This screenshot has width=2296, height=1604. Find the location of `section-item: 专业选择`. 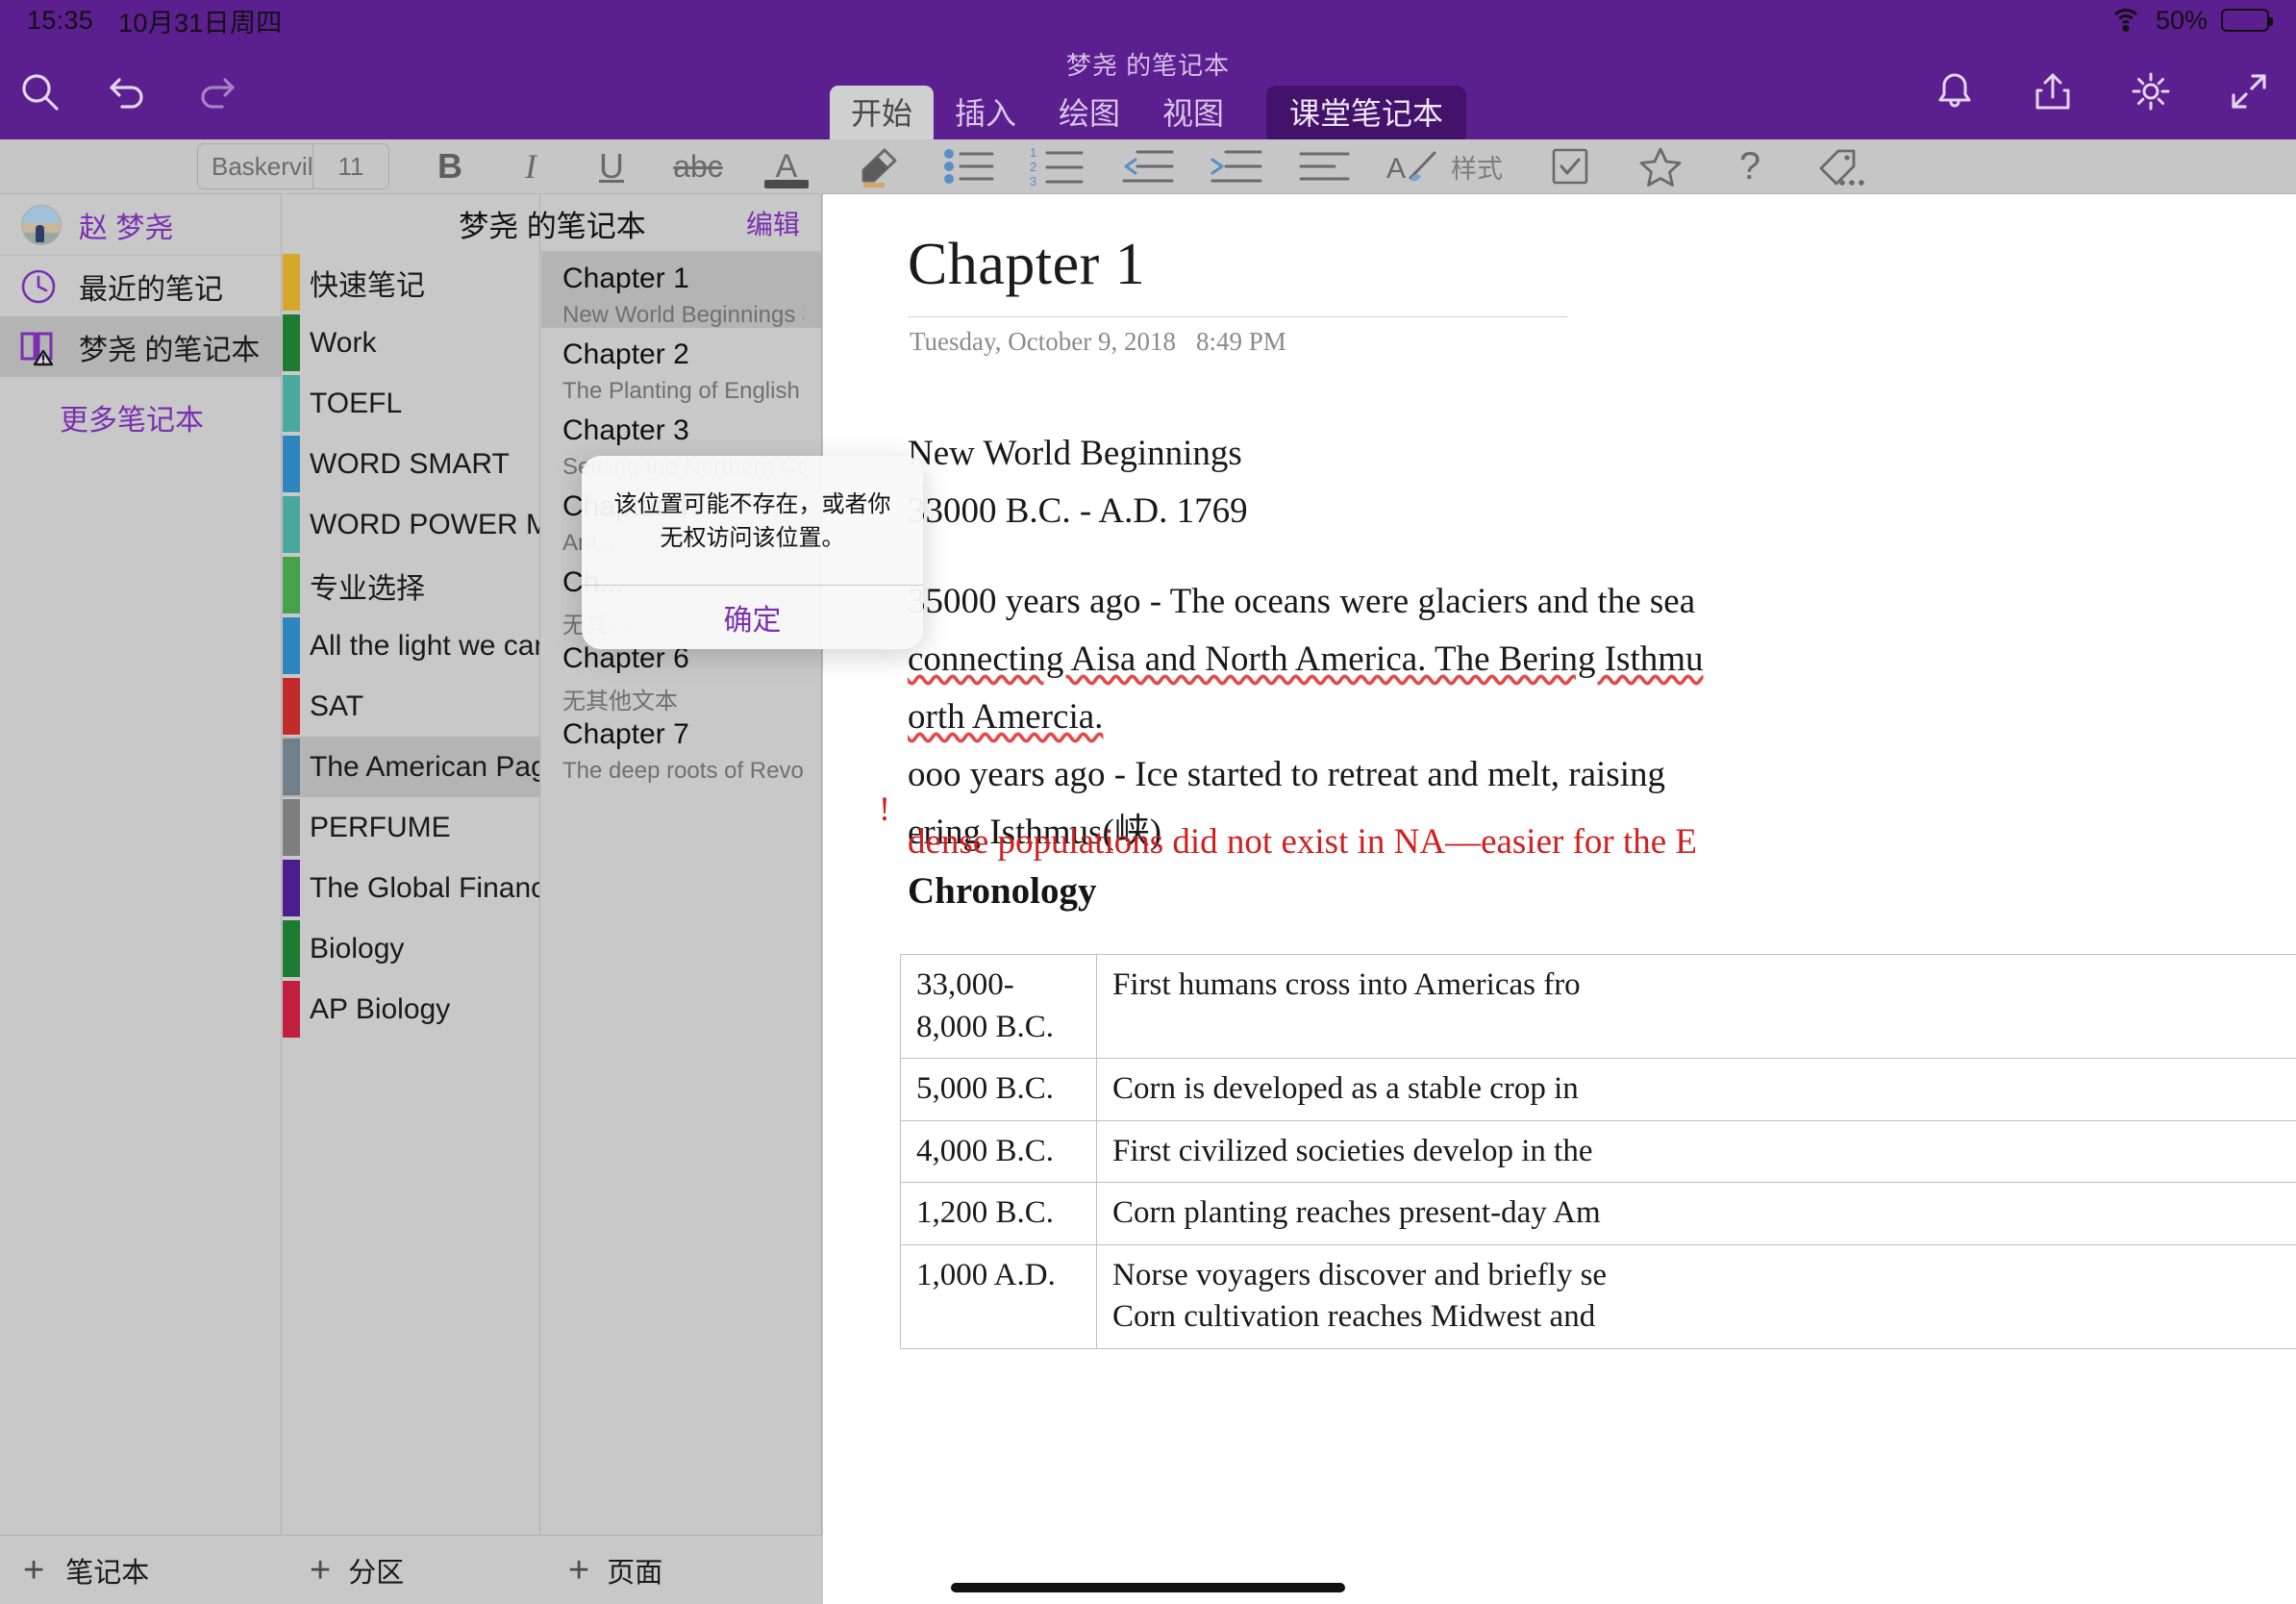

section-item: 专业选择 is located at coordinates (411, 585).